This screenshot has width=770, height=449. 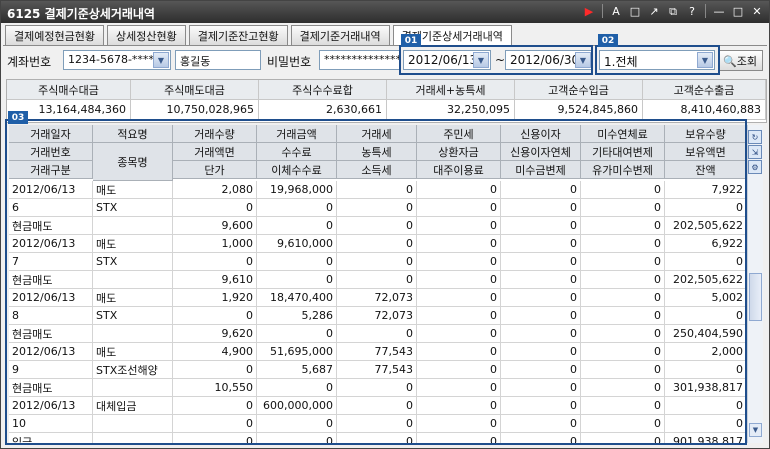 I want to click on callout-badge-02: 02, so click(x=608, y=40).